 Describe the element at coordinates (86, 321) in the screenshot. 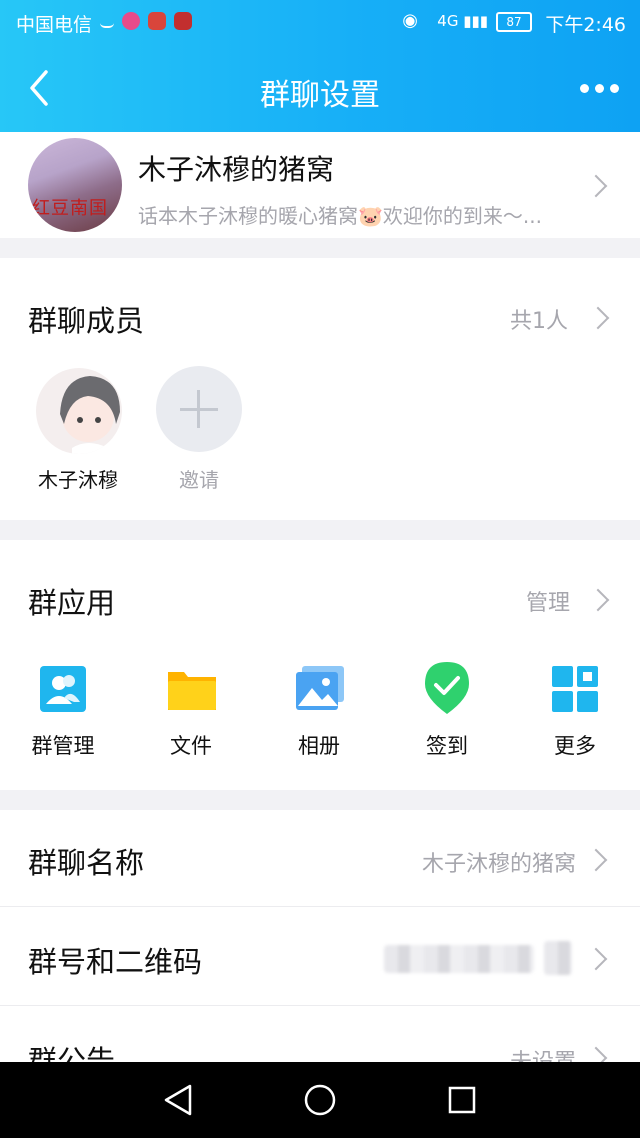

I see `members-title: 群聊成员` at that location.